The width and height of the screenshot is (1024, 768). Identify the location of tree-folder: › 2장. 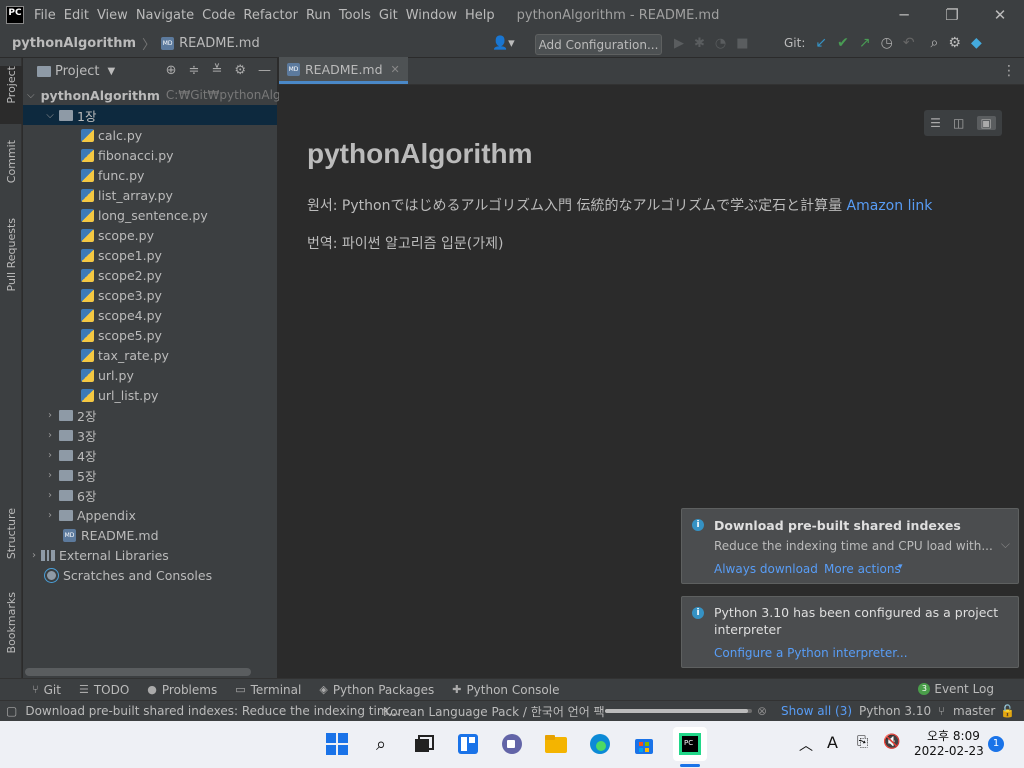
(150, 415).